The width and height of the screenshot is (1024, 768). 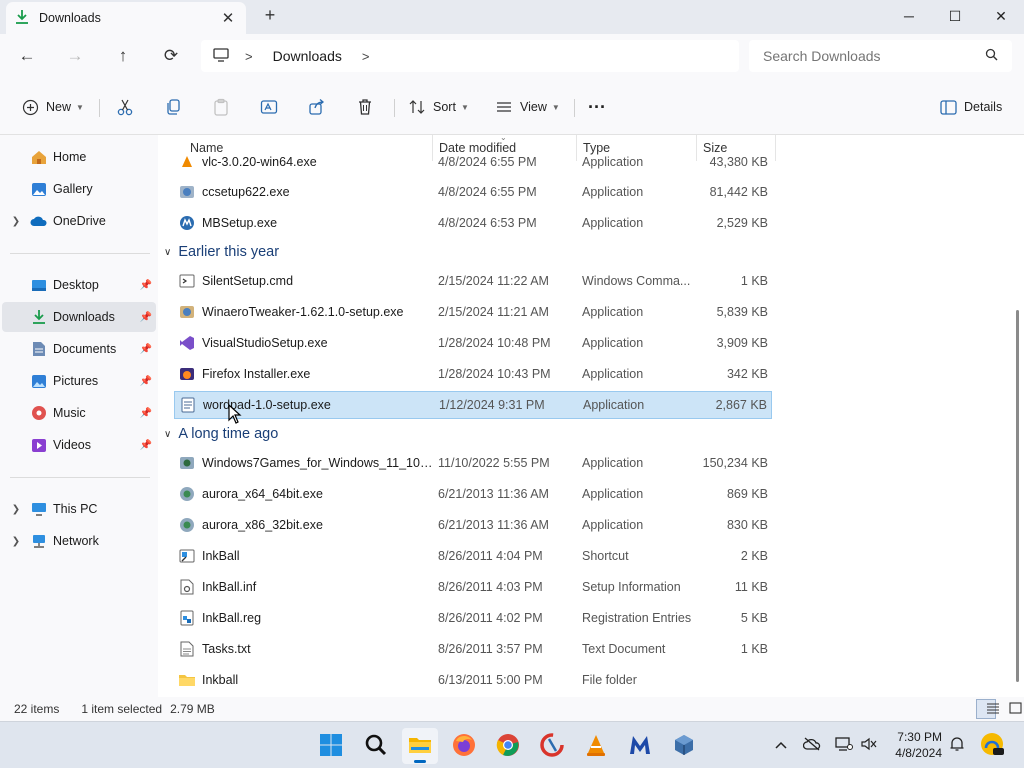 What do you see at coordinates (812, 745) in the screenshot?
I see `onedrive-tray-icon` at bounding box center [812, 745].